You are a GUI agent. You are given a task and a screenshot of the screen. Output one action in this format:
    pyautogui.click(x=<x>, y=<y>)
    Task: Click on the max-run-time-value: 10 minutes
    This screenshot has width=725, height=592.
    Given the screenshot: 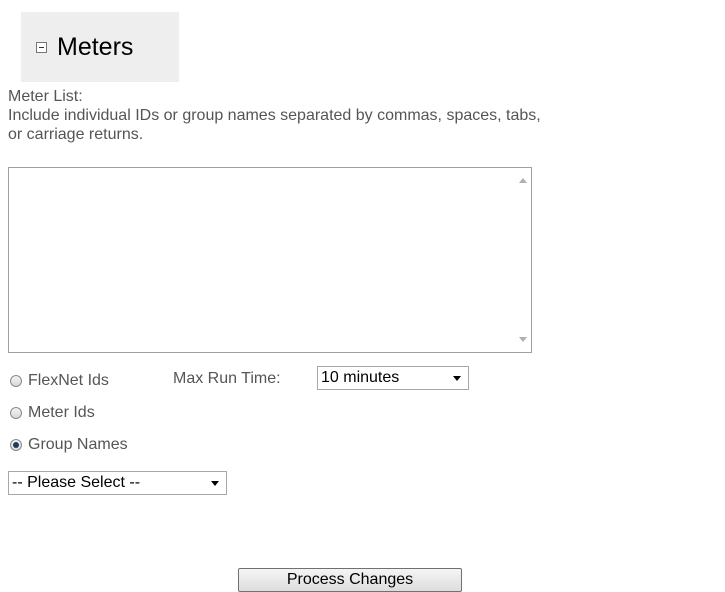 What is the action you would take?
    pyautogui.click(x=360, y=377)
    